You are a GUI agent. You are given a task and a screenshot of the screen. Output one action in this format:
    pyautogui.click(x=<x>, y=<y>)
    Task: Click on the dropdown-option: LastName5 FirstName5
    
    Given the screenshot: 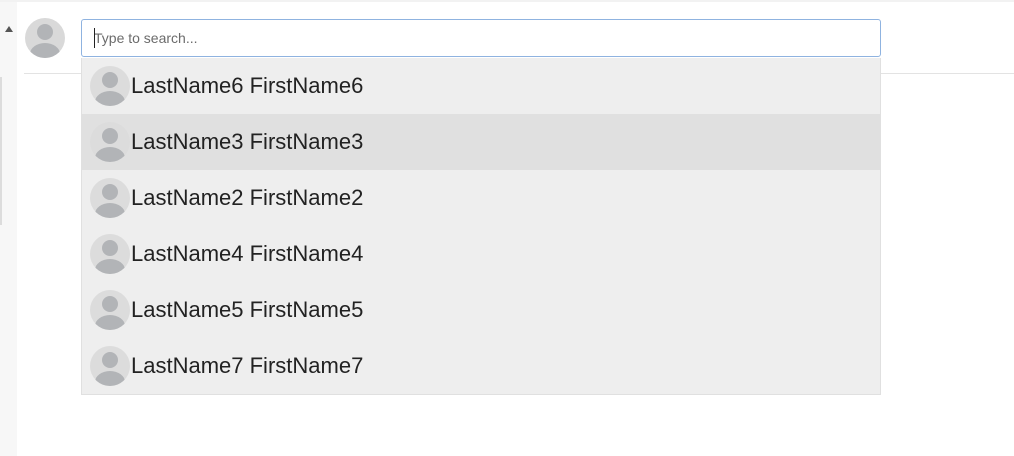 What is the action you would take?
    pyautogui.click(x=481, y=310)
    